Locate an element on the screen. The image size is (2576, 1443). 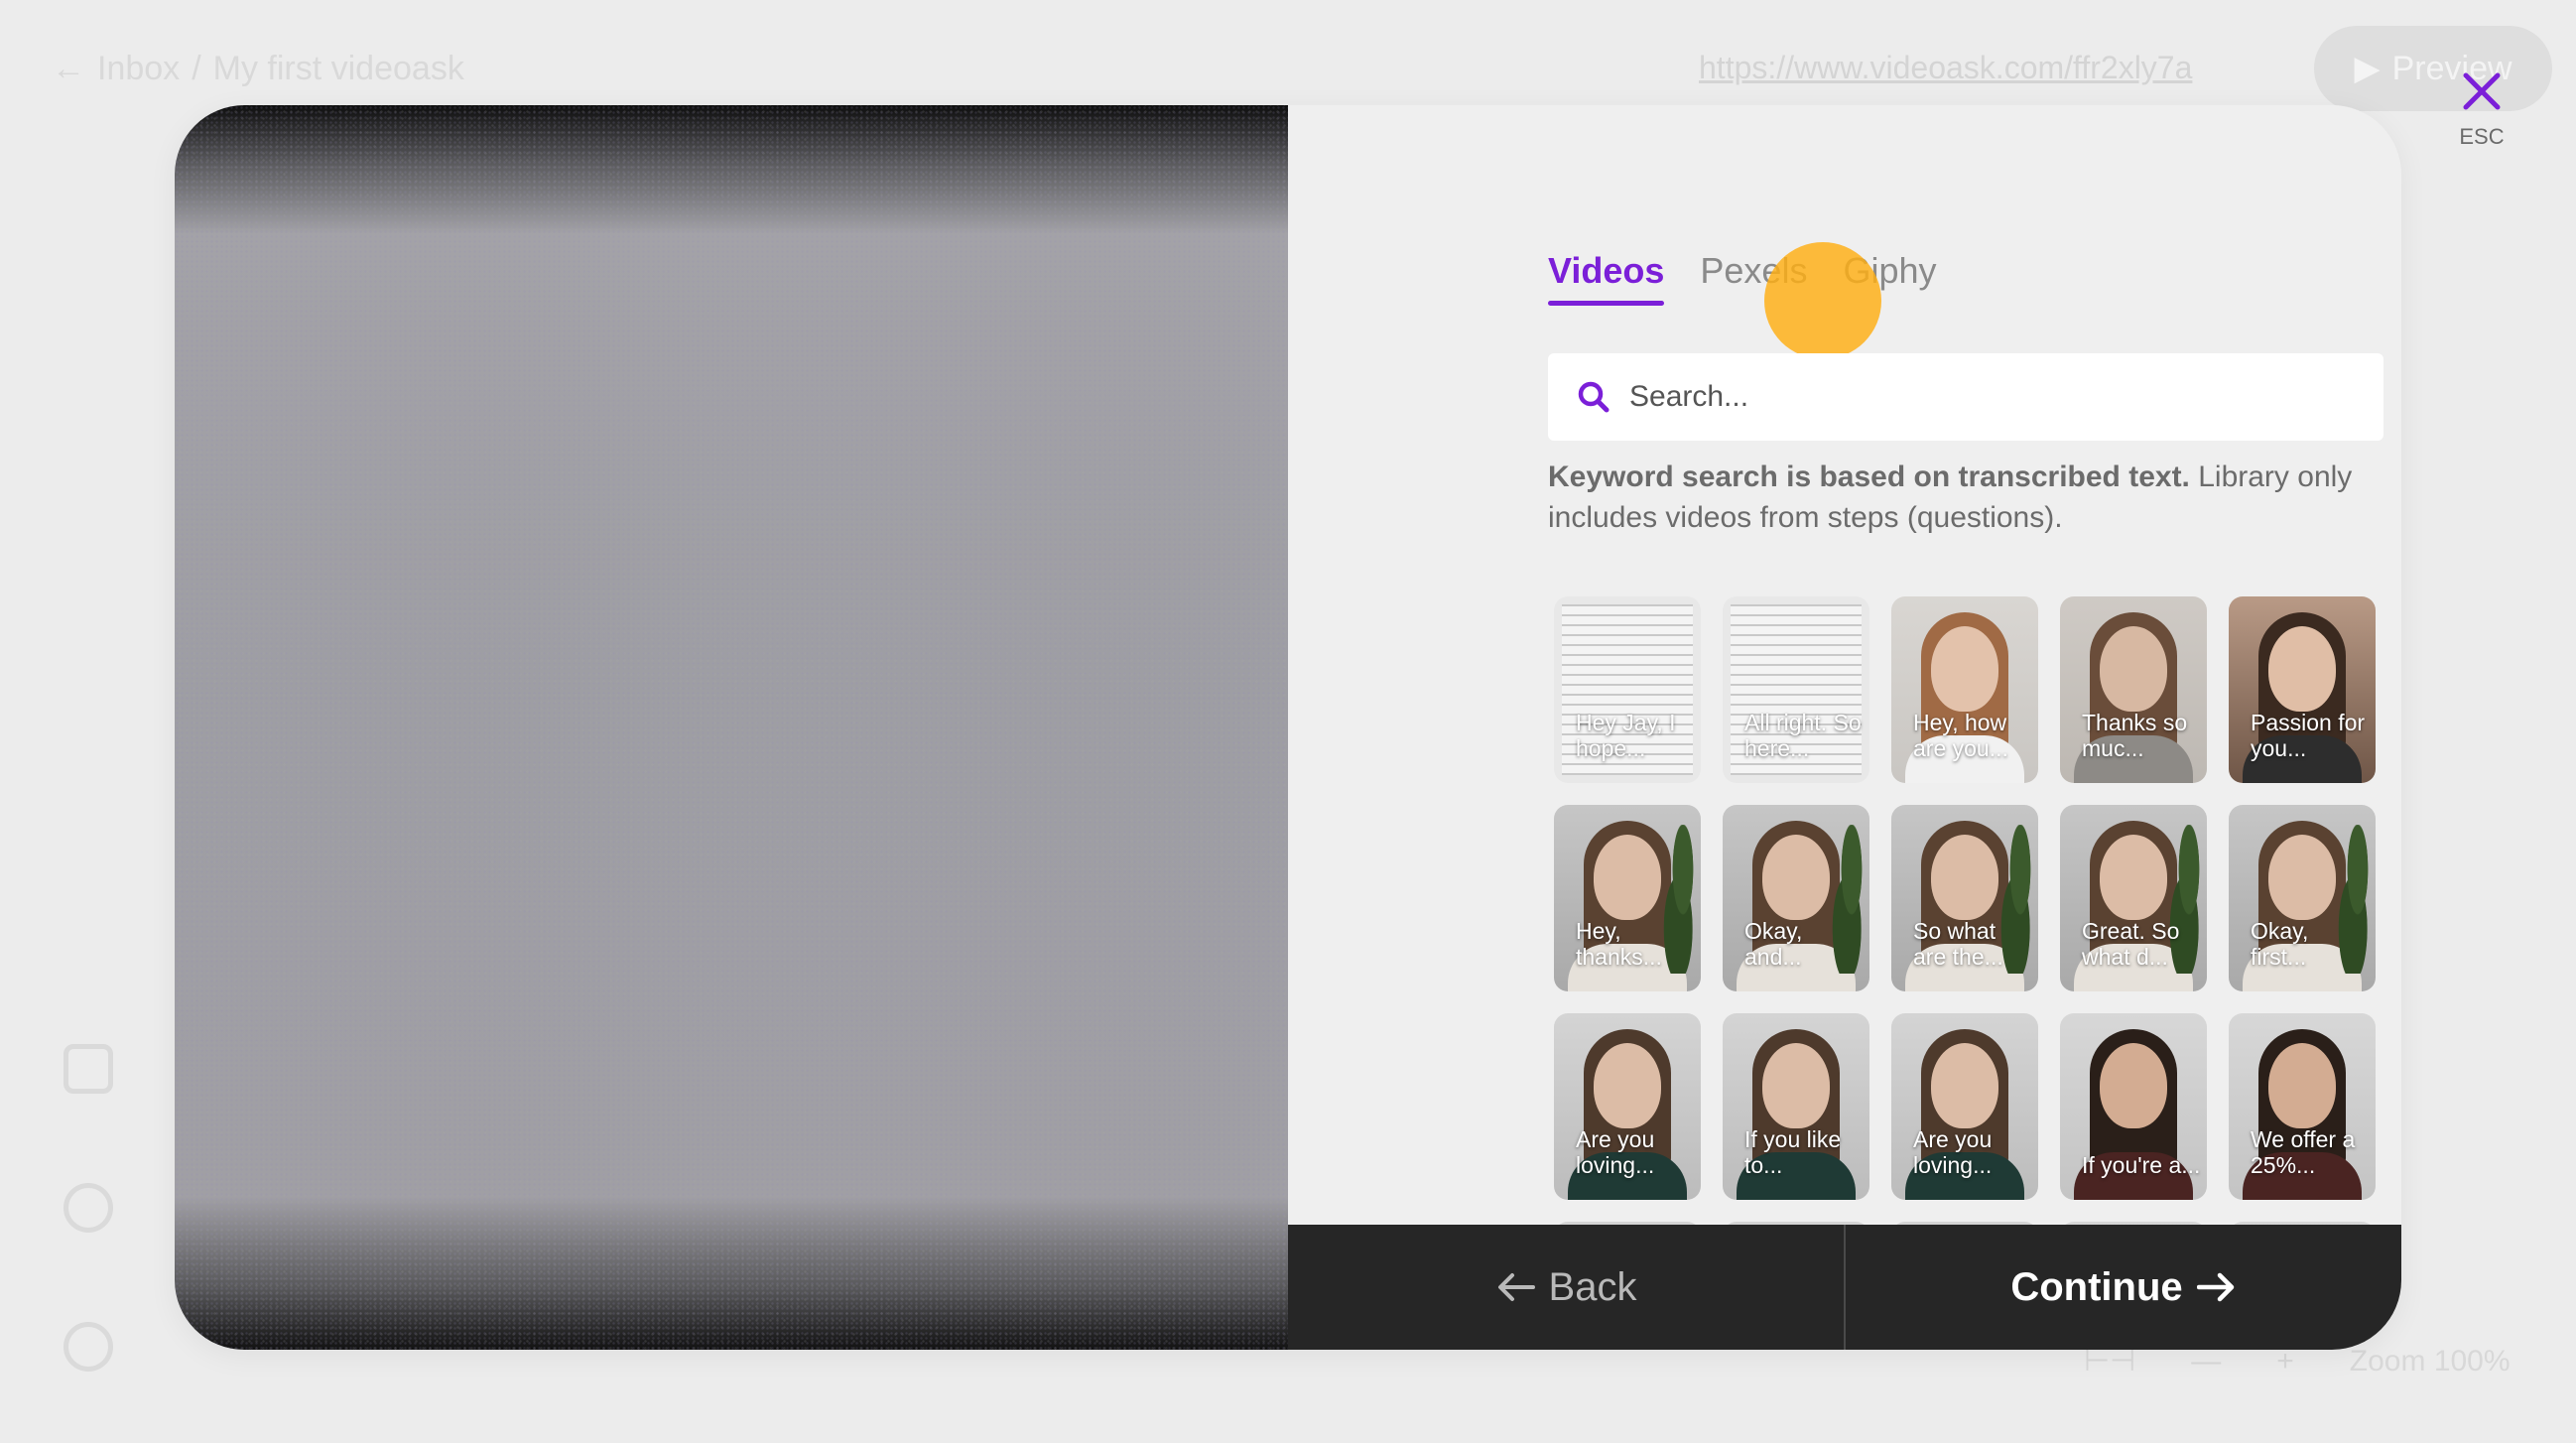
breadcrumb-inbox: Inbox is located at coordinates (139, 68).